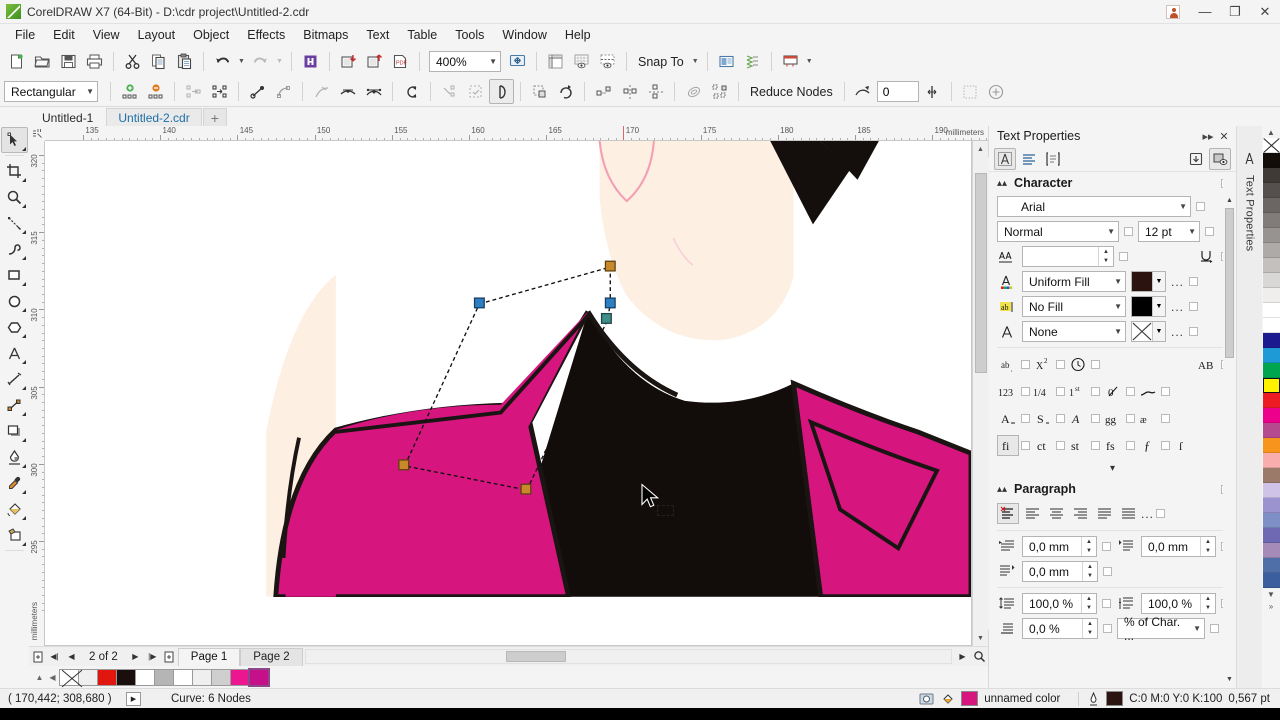 This screenshot has width=1280, height=720. Describe the element at coordinates (809, 61) in the screenshot. I see `workspace-dropdown-icon: ▼` at that location.